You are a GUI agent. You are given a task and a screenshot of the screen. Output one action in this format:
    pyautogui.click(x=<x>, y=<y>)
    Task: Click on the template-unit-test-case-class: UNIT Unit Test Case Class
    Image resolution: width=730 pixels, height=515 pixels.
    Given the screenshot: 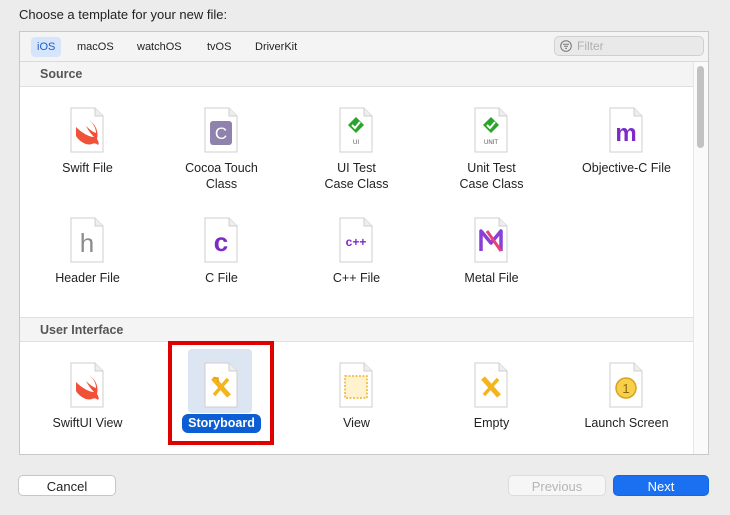 What is the action you would take?
    pyautogui.click(x=491, y=149)
    